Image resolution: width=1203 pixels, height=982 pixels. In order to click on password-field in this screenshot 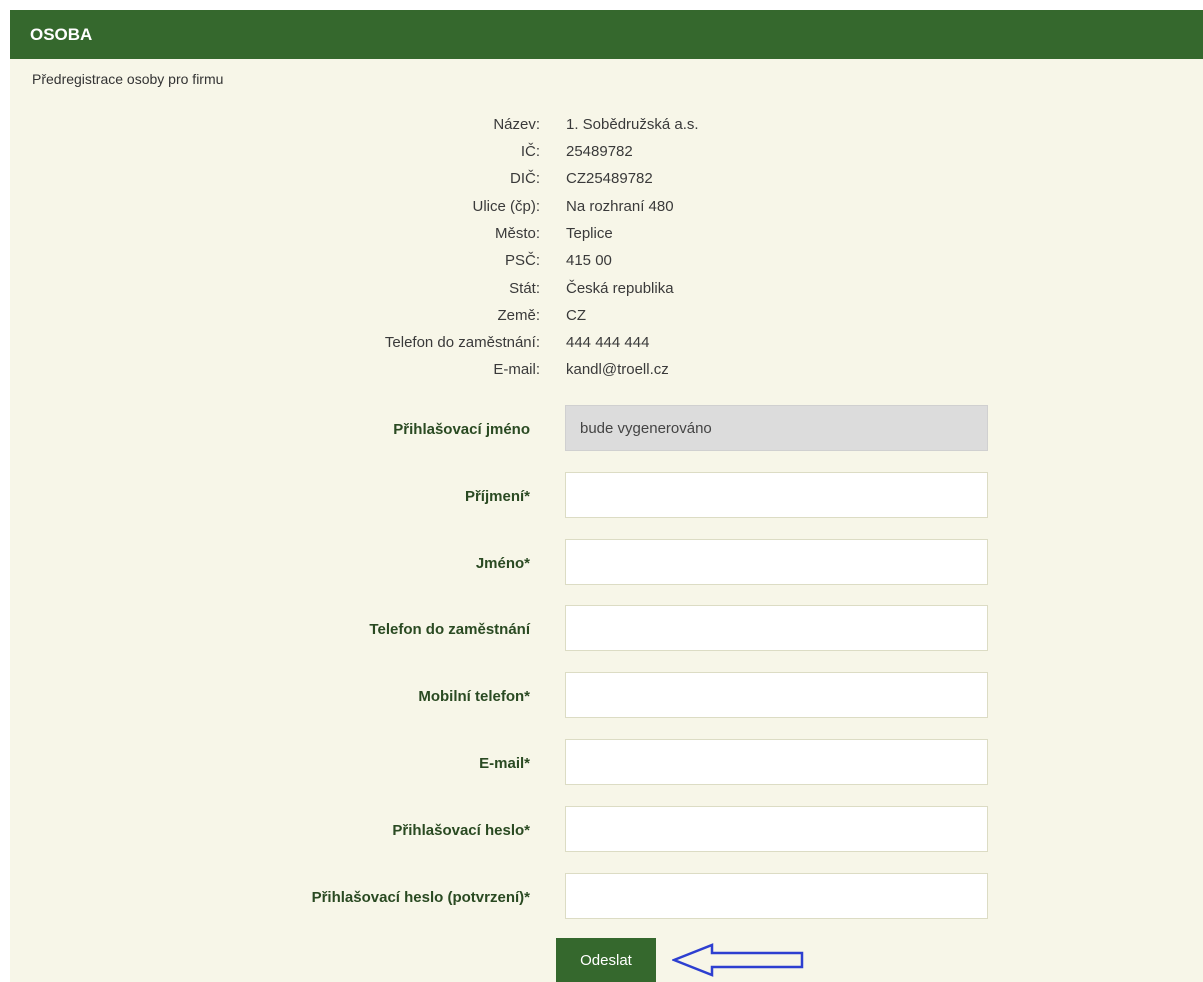, I will do `click(776, 829)`.